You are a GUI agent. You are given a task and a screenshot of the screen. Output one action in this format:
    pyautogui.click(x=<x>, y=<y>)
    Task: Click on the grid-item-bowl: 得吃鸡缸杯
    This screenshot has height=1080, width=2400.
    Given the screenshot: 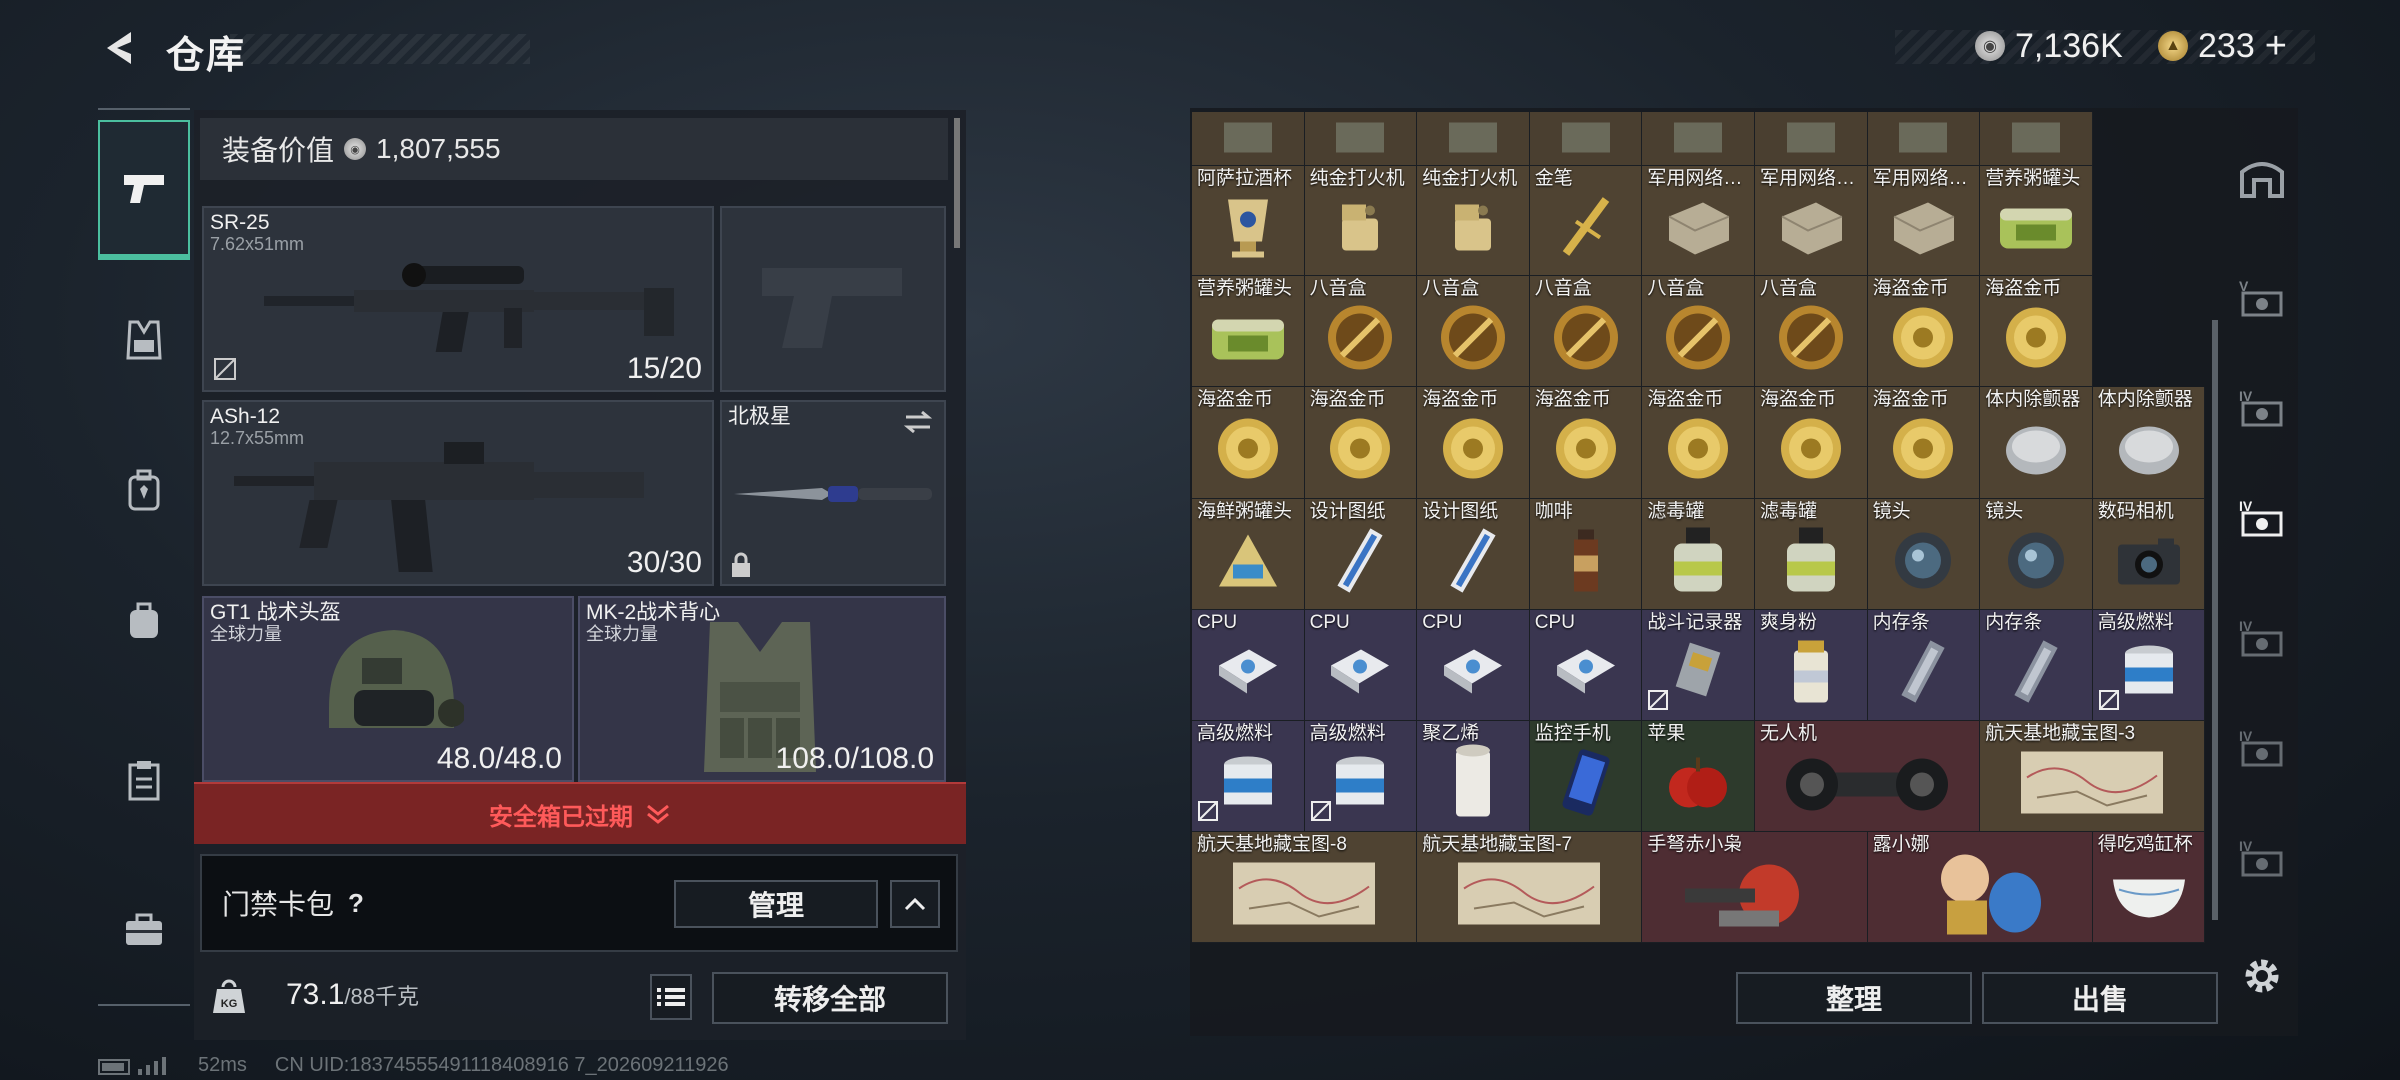 What is the action you would take?
    pyautogui.click(x=2149, y=887)
    